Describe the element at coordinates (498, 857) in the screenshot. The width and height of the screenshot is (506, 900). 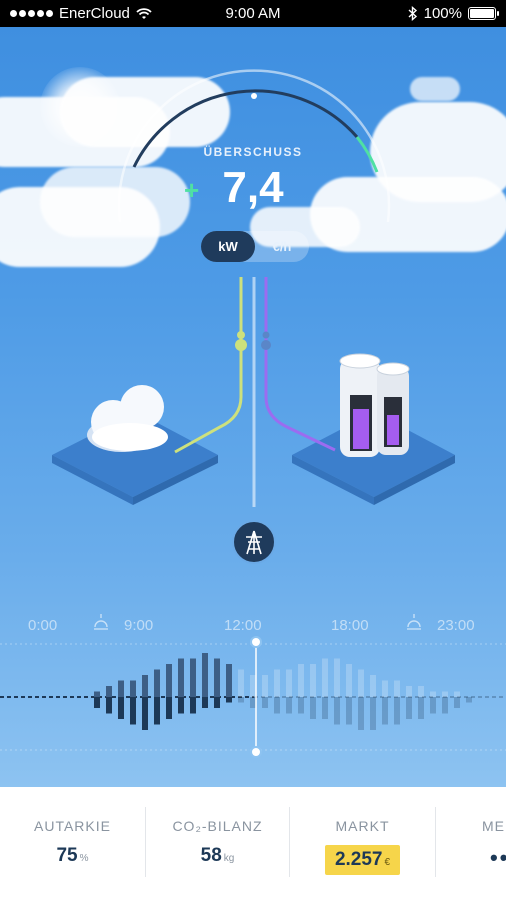
I see `kpi-value: ••` at that location.